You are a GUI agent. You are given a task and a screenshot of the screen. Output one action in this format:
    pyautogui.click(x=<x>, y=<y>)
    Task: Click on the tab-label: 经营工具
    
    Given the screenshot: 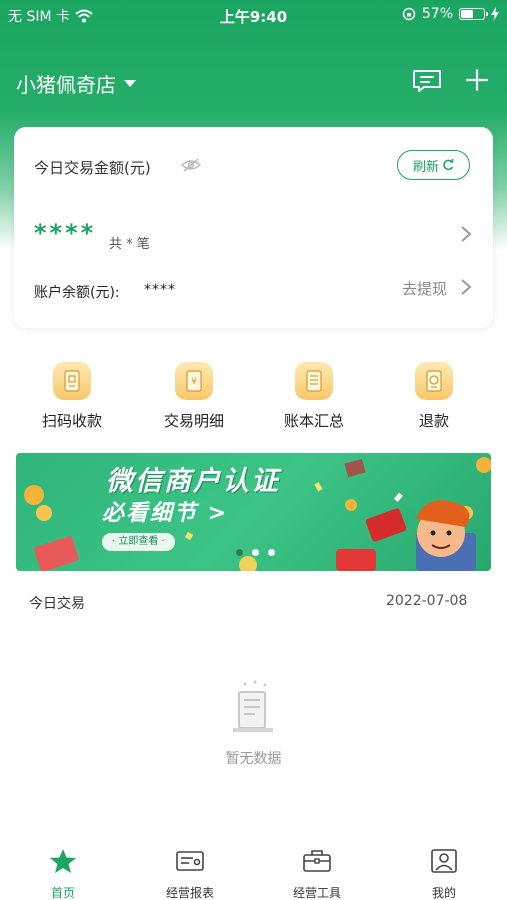 What is the action you would take?
    pyautogui.click(x=316, y=893)
    